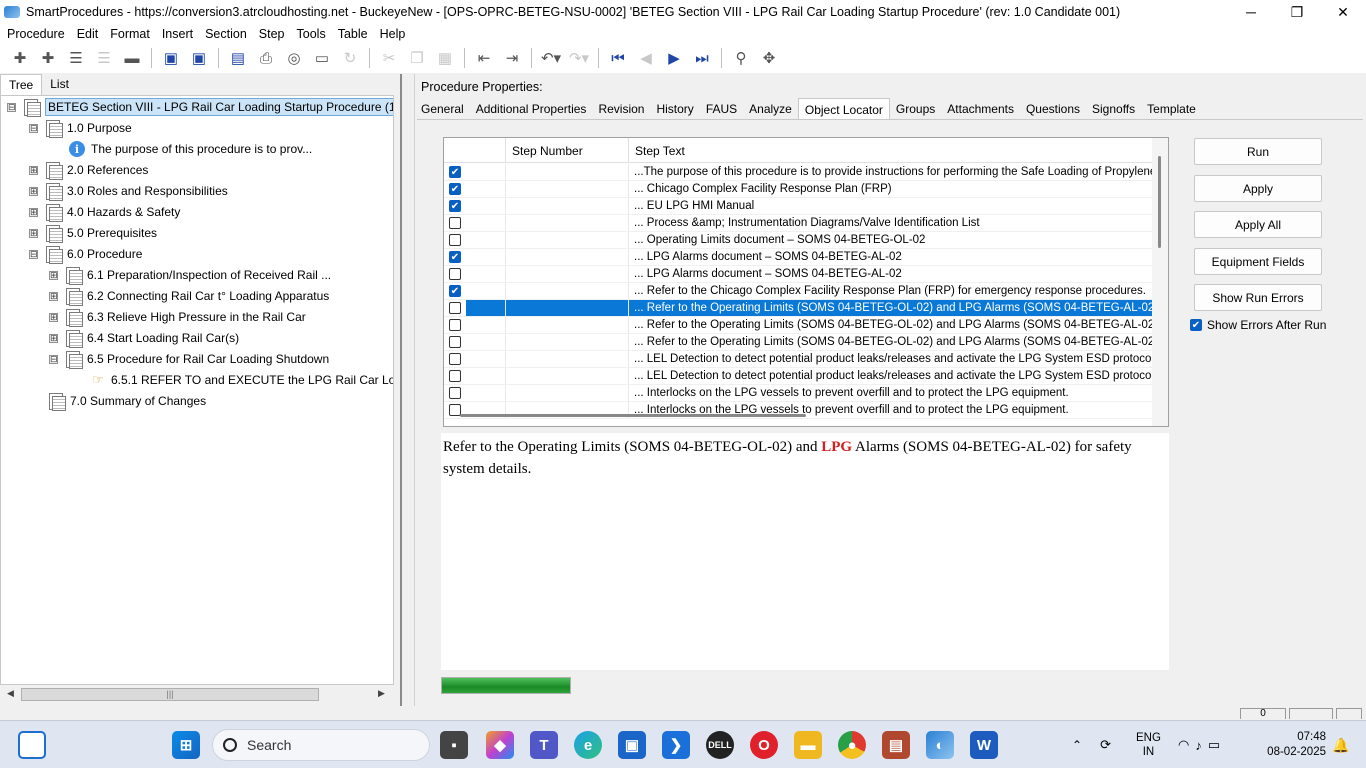  I want to click on notification-bell-icon: 🔔, so click(1340, 744).